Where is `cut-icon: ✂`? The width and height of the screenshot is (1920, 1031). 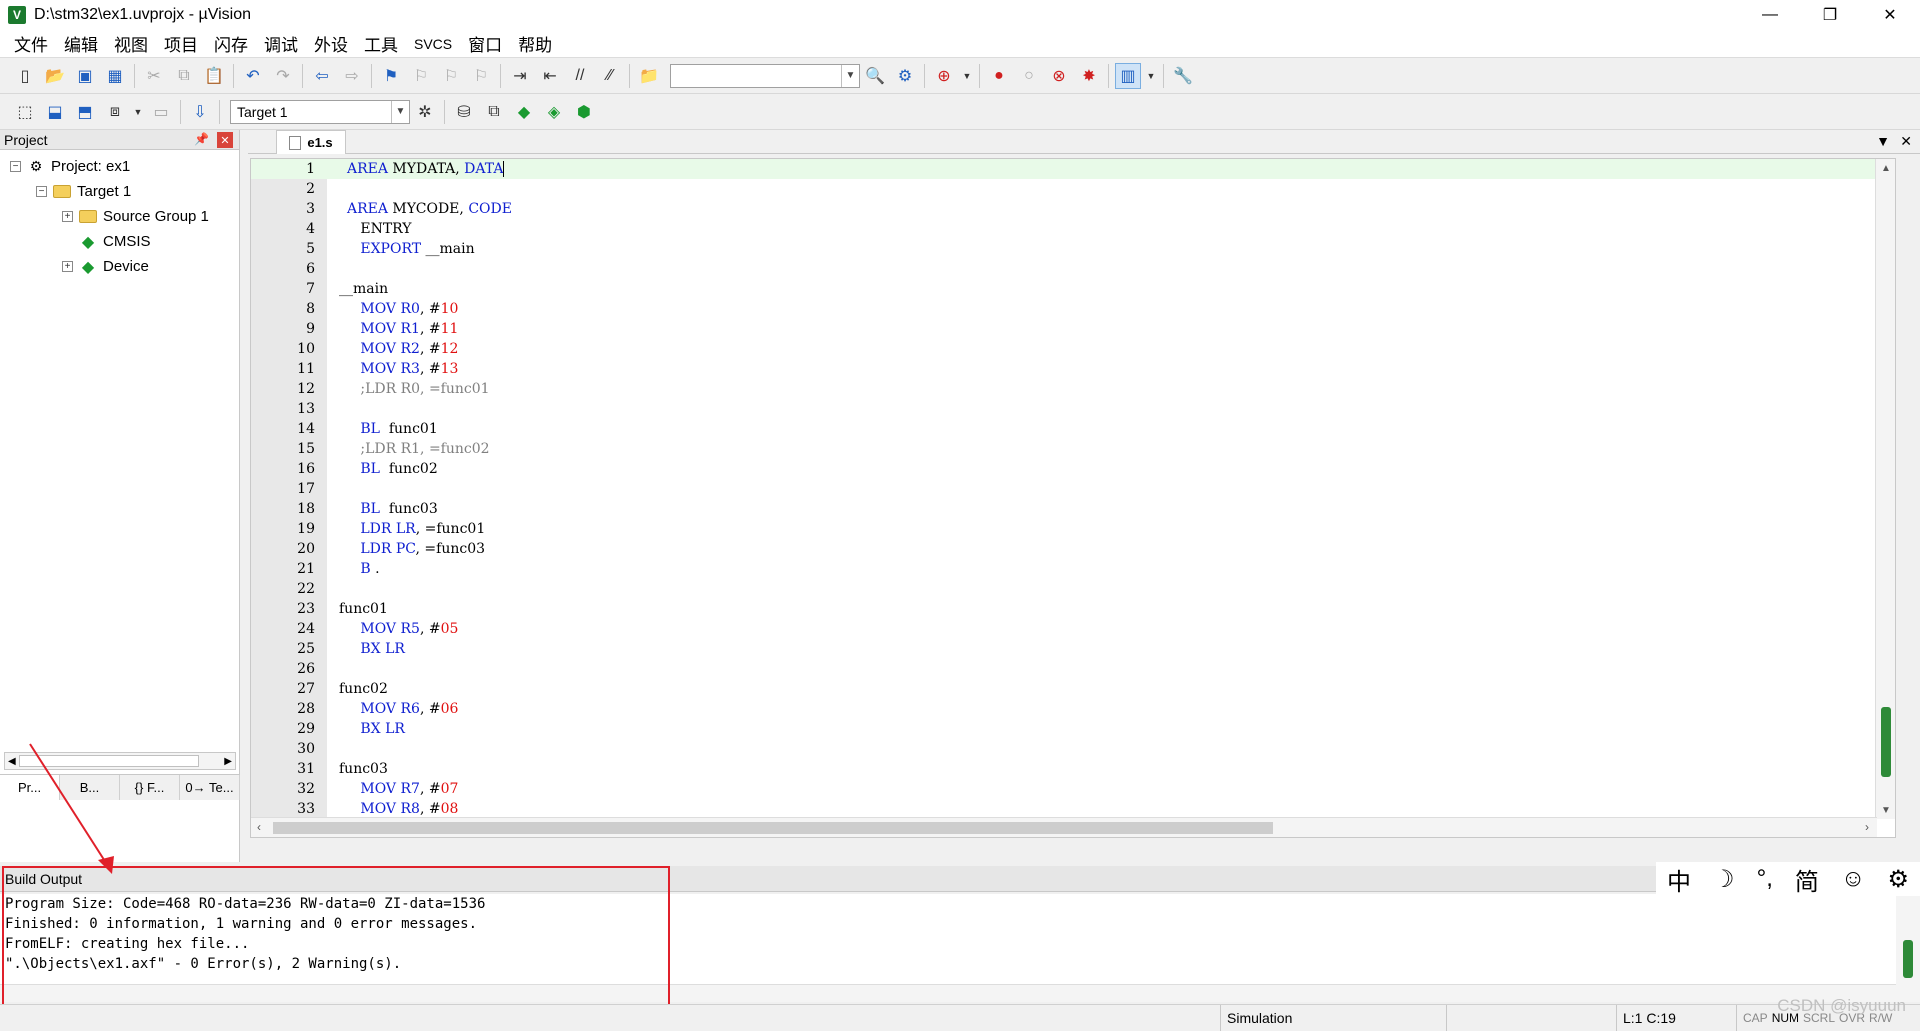 cut-icon: ✂ is located at coordinates (154, 76).